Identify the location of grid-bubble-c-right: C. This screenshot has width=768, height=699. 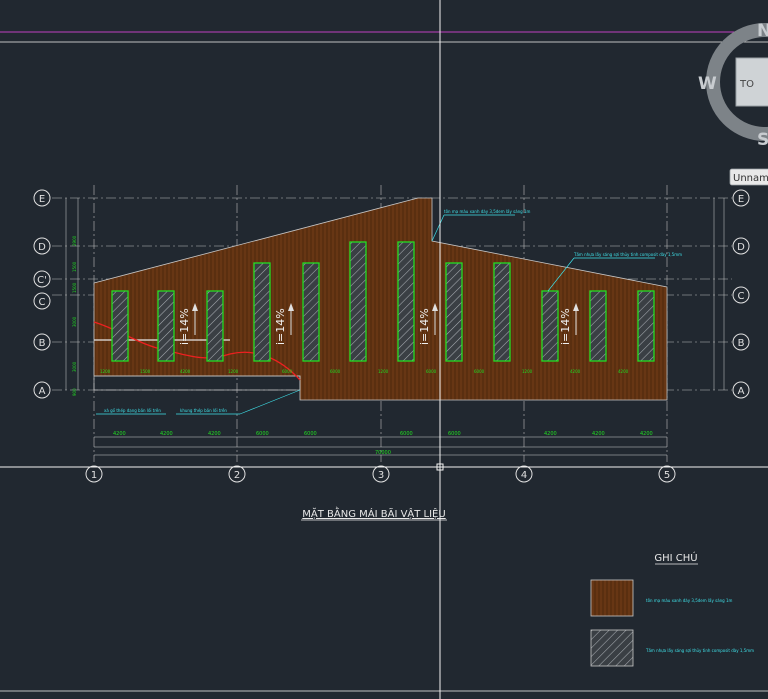
(741, 295).